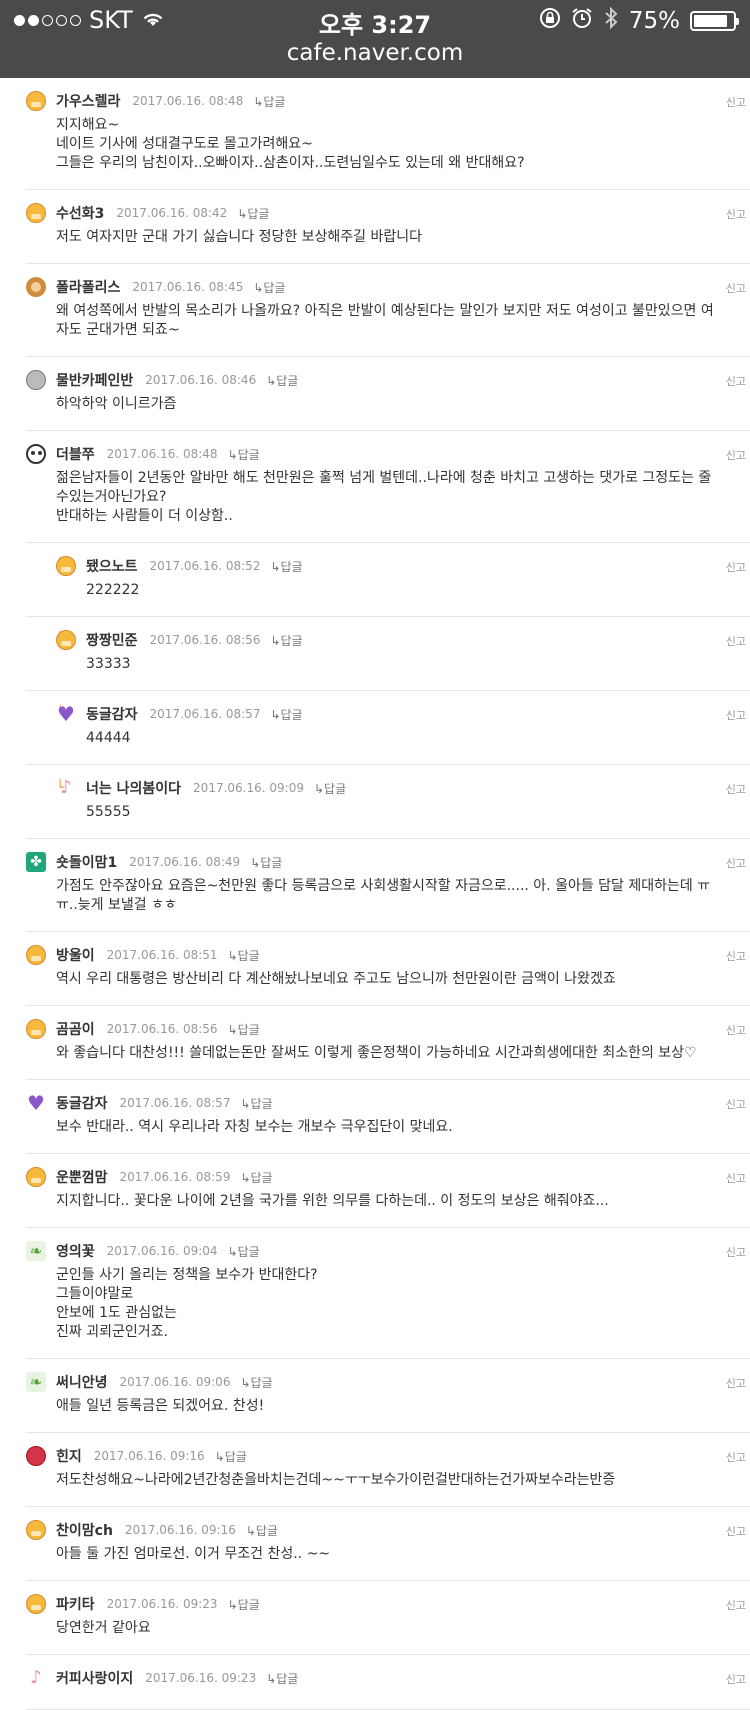 The image size is (750, 1710). Describe the element at coordinates (205, 714) in the screenshot. I see `comment-date: 2017.06.16. 08:57` at that location.